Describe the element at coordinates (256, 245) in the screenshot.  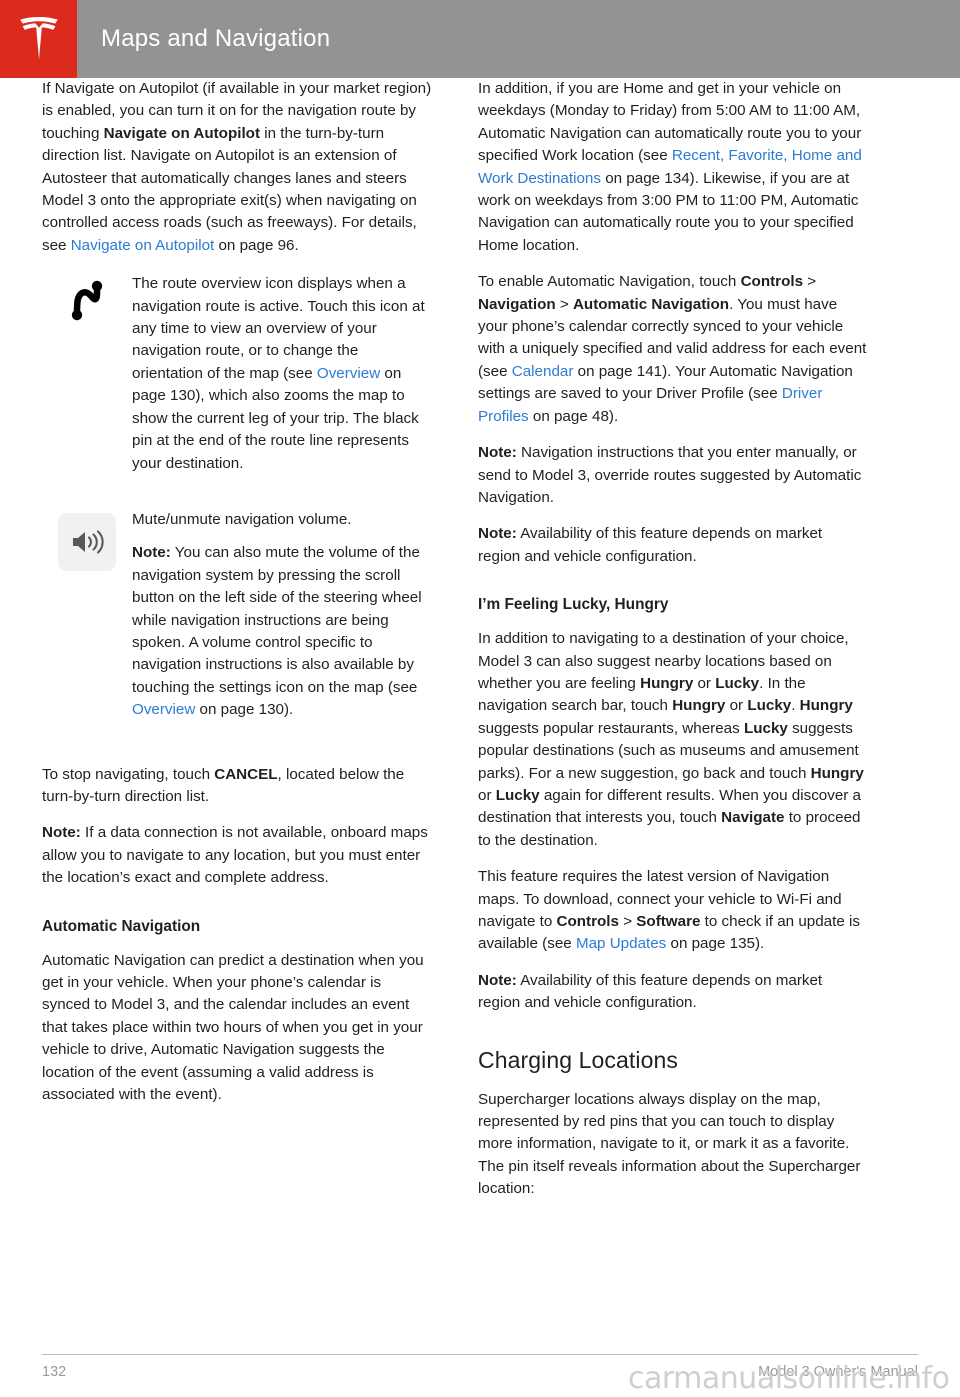
I see `text-run: on page 96.` at that location.